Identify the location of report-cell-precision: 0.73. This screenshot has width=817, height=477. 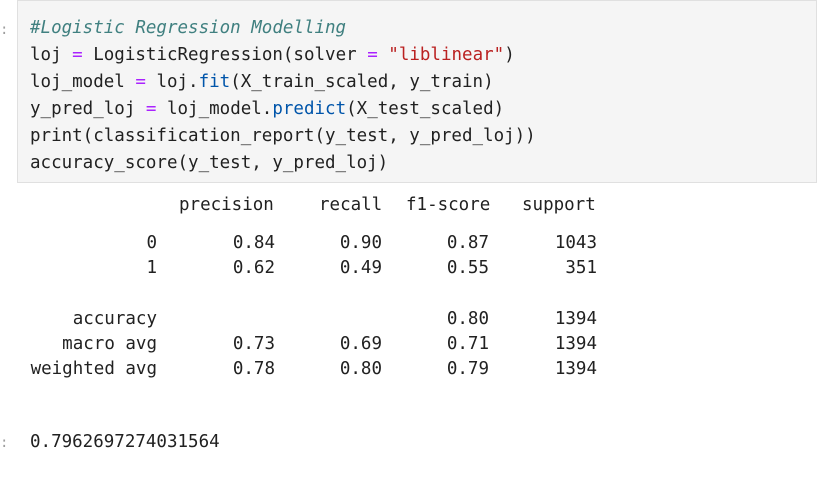
(253, 344).